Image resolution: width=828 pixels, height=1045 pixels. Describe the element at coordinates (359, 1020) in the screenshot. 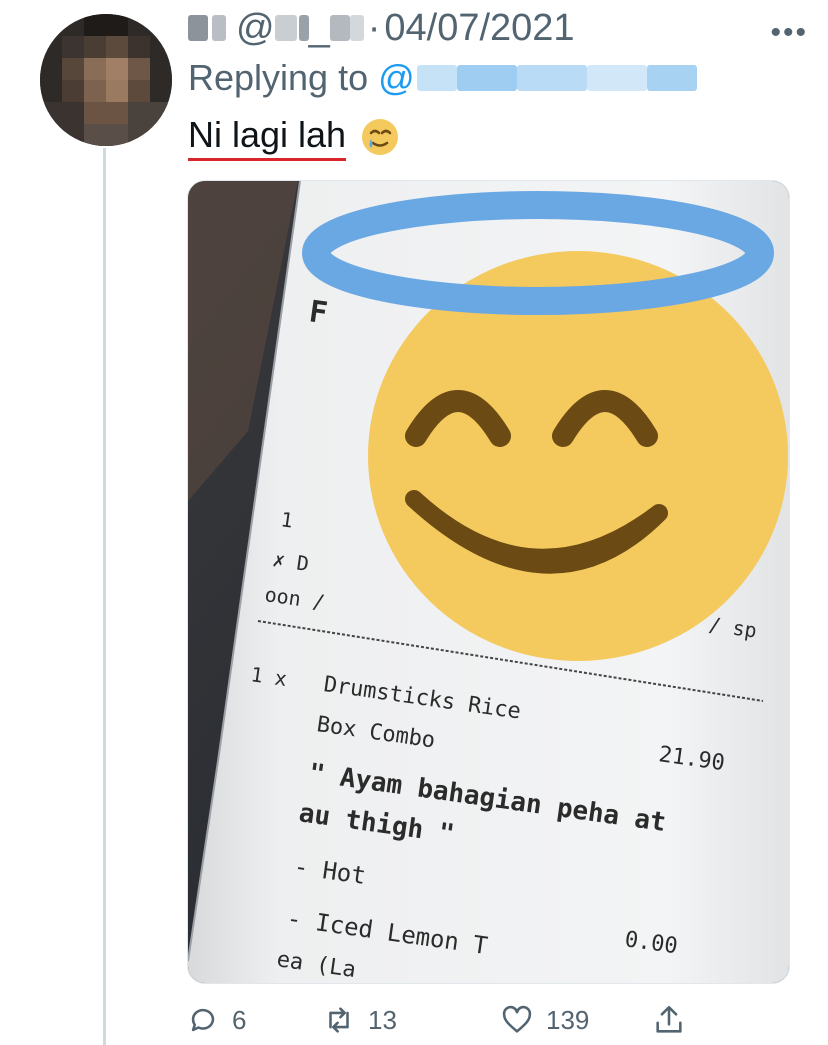

I see `retweet-button: 13` at that location.